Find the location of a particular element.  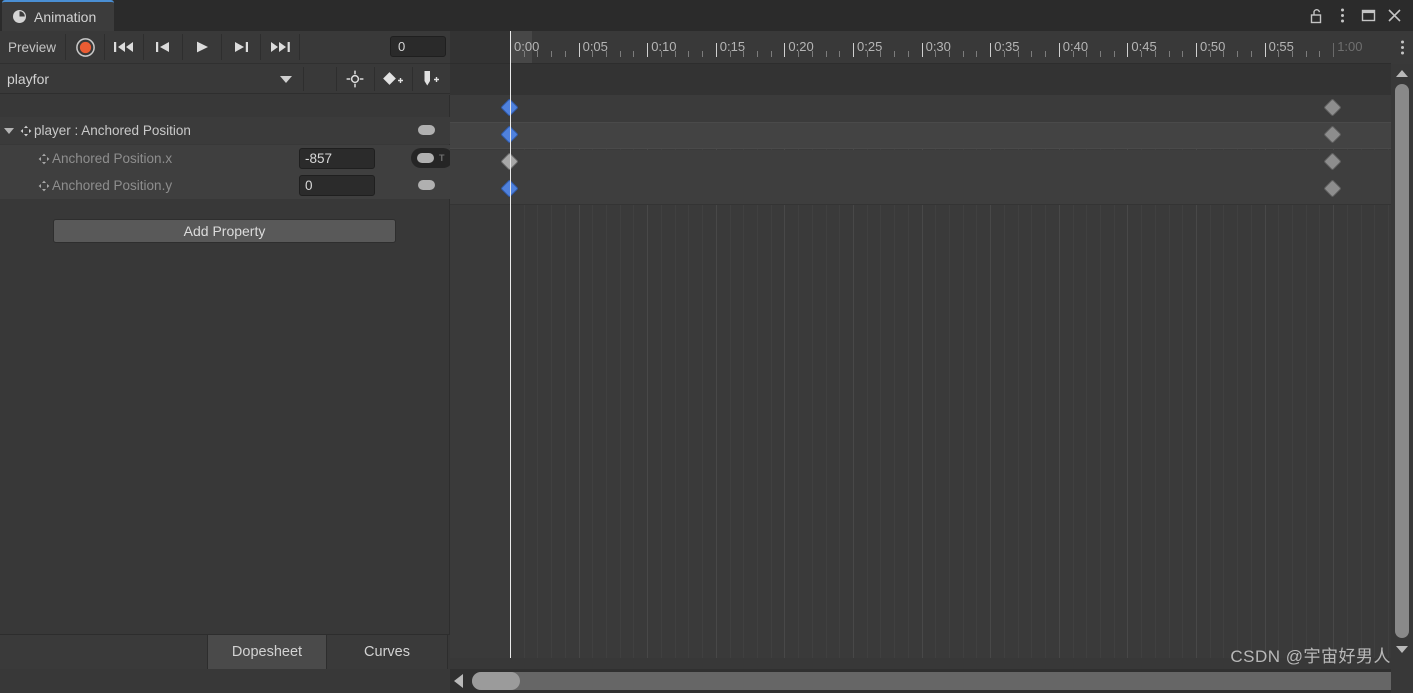

property-row-label: Anchored Position.x is located at coordinates (112, 158).